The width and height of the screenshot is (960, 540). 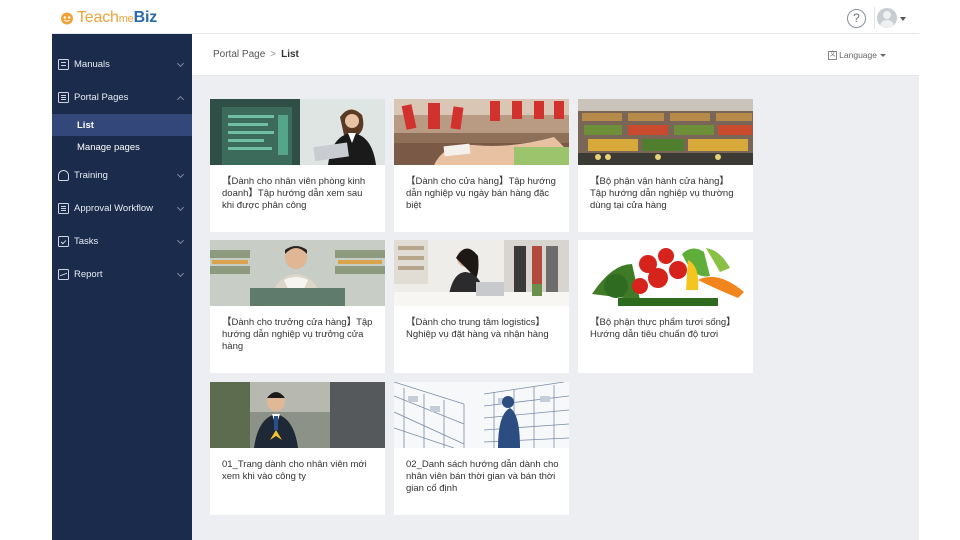 What do you see at coordinates (481, 132) in the screenshot?
I see `card-image-price-tags` at bounding box center [481, 132].